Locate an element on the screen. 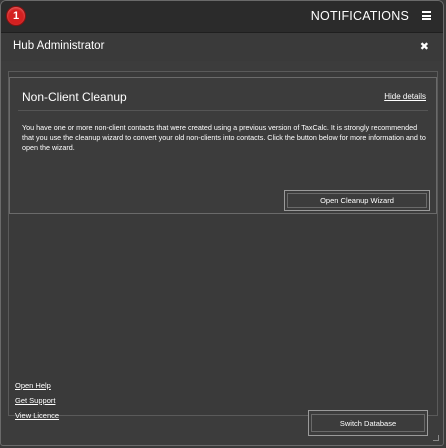  notification-title: Non-Client Cleanup is located at coordinates (74, 97).